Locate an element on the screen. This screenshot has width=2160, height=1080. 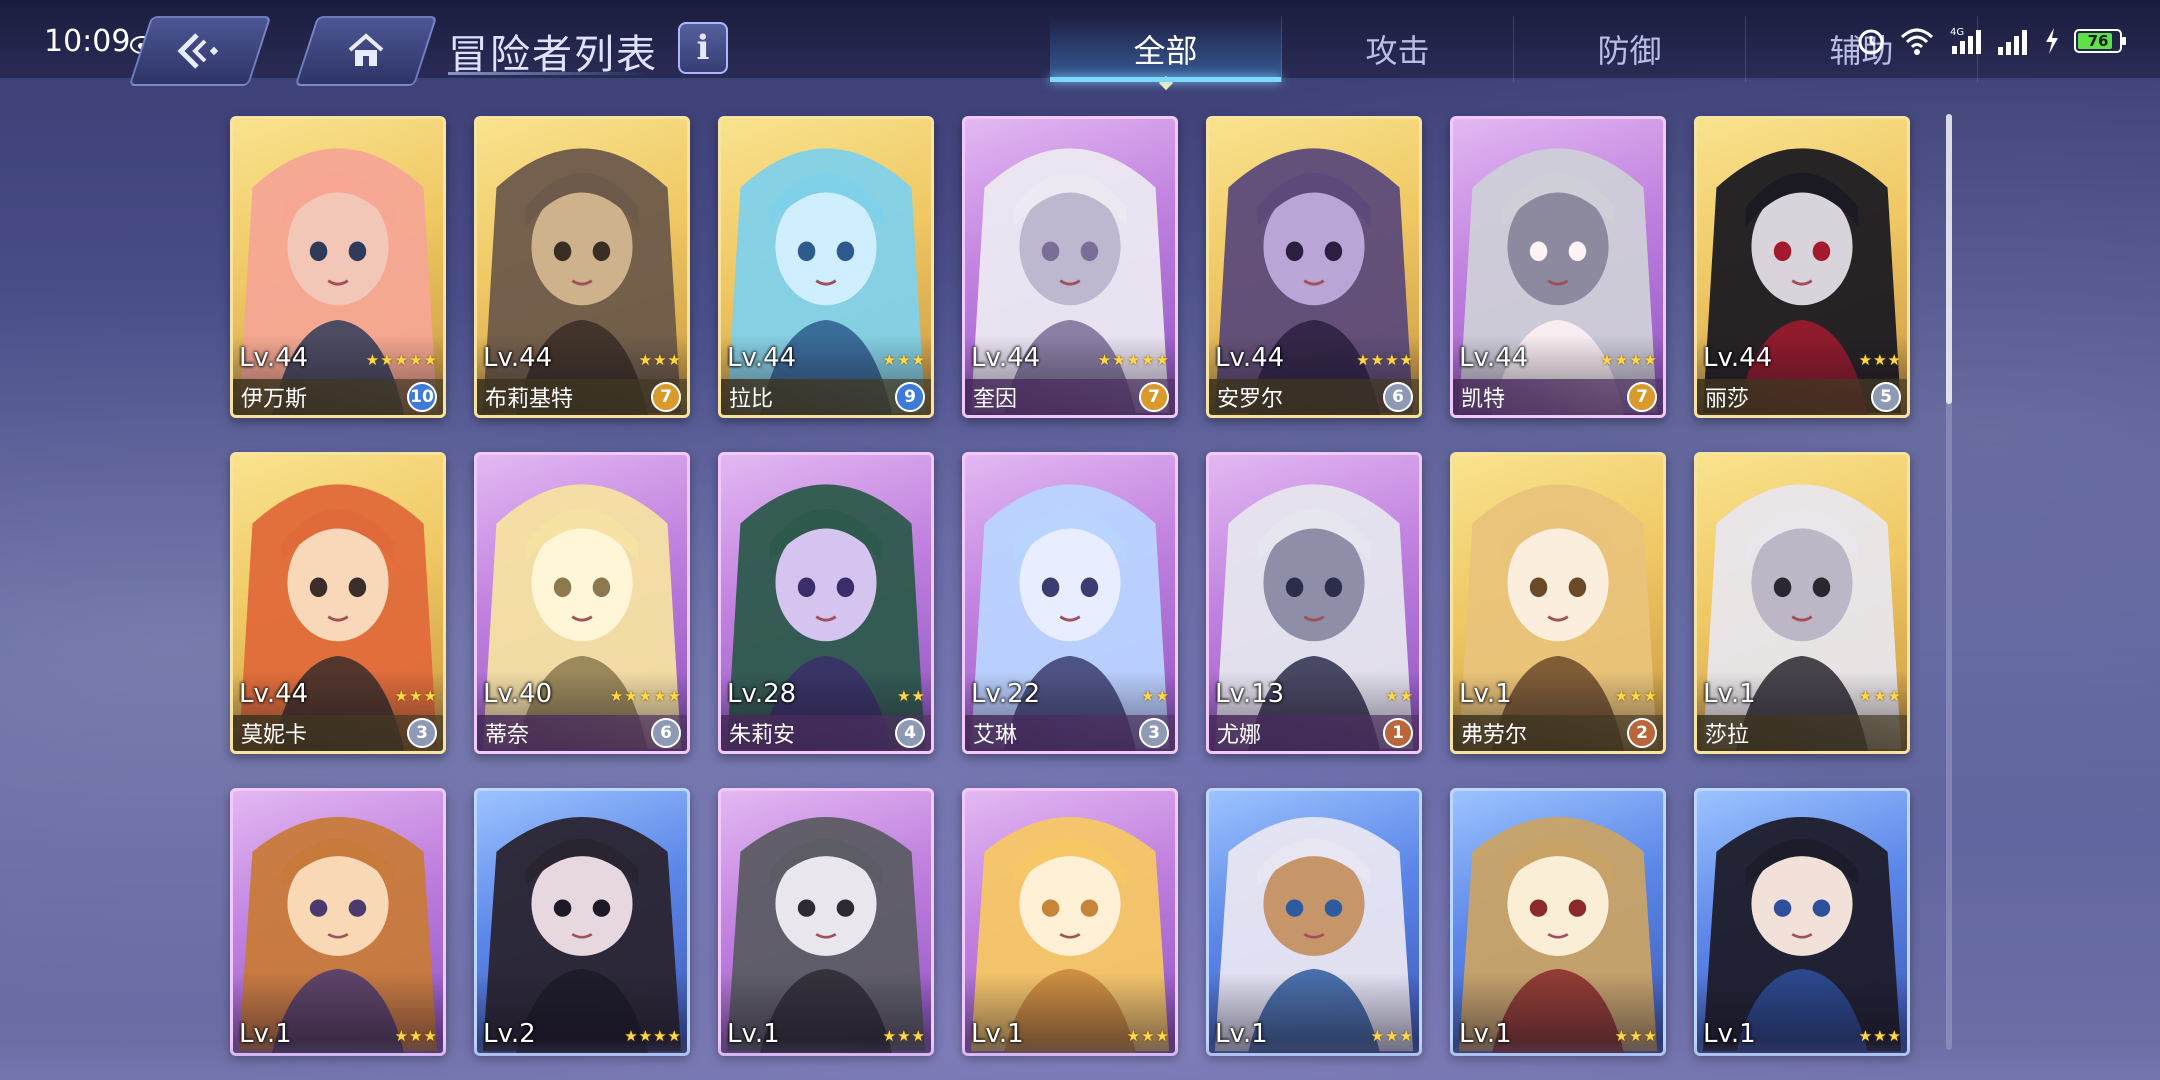
adventurer-card: Lv.44 ★ ★ ★ ★ ★ 伊万斯 10 is located at coordinates (338, 267).